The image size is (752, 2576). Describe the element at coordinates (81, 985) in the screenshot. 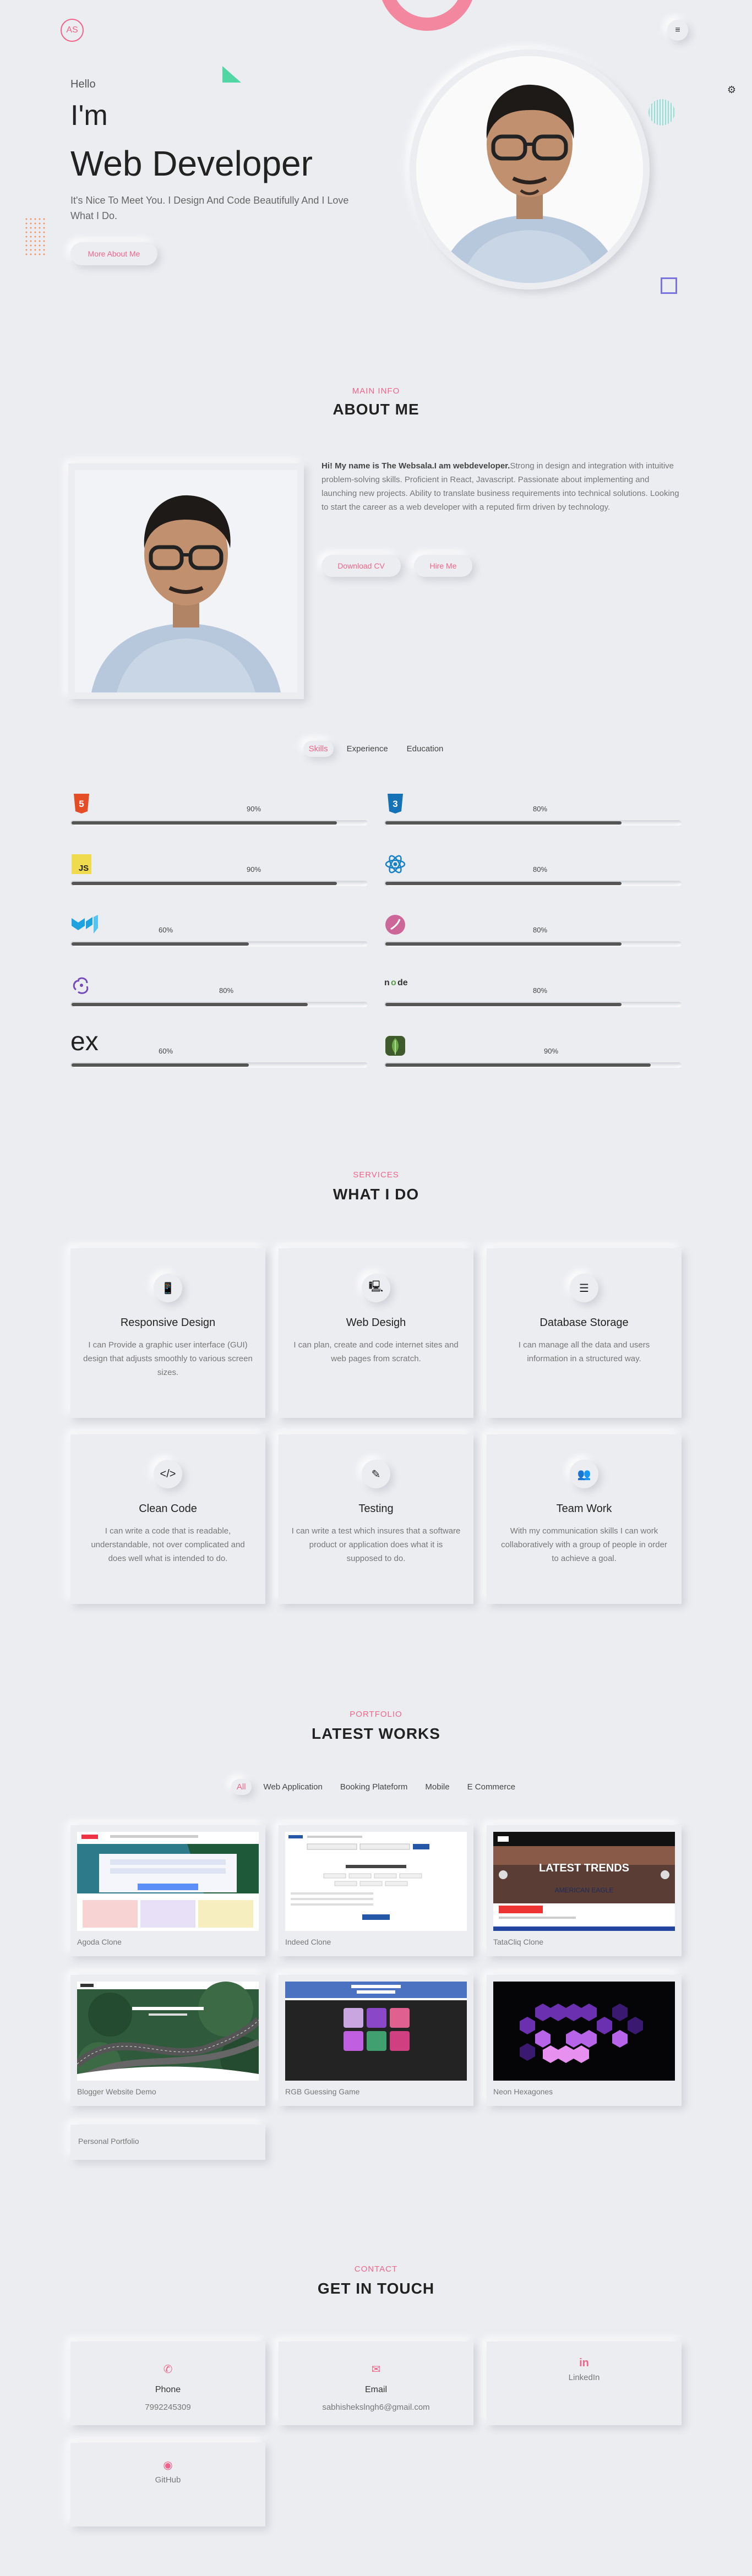

I see `redux-icon` at that location.